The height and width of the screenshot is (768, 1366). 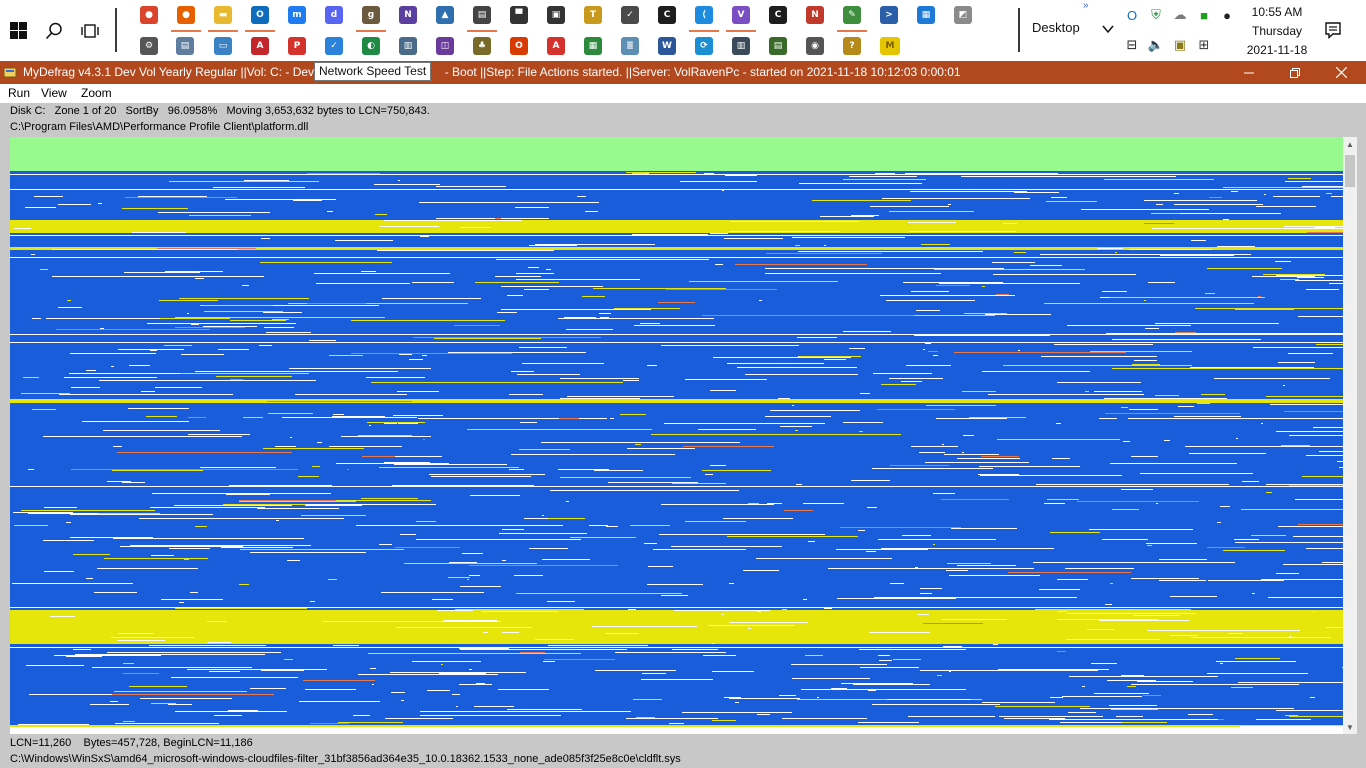 What do you see at coordinates (1333, 30) in the screenshot?
I see `notification-icon` at bounding box center [1333, 30].